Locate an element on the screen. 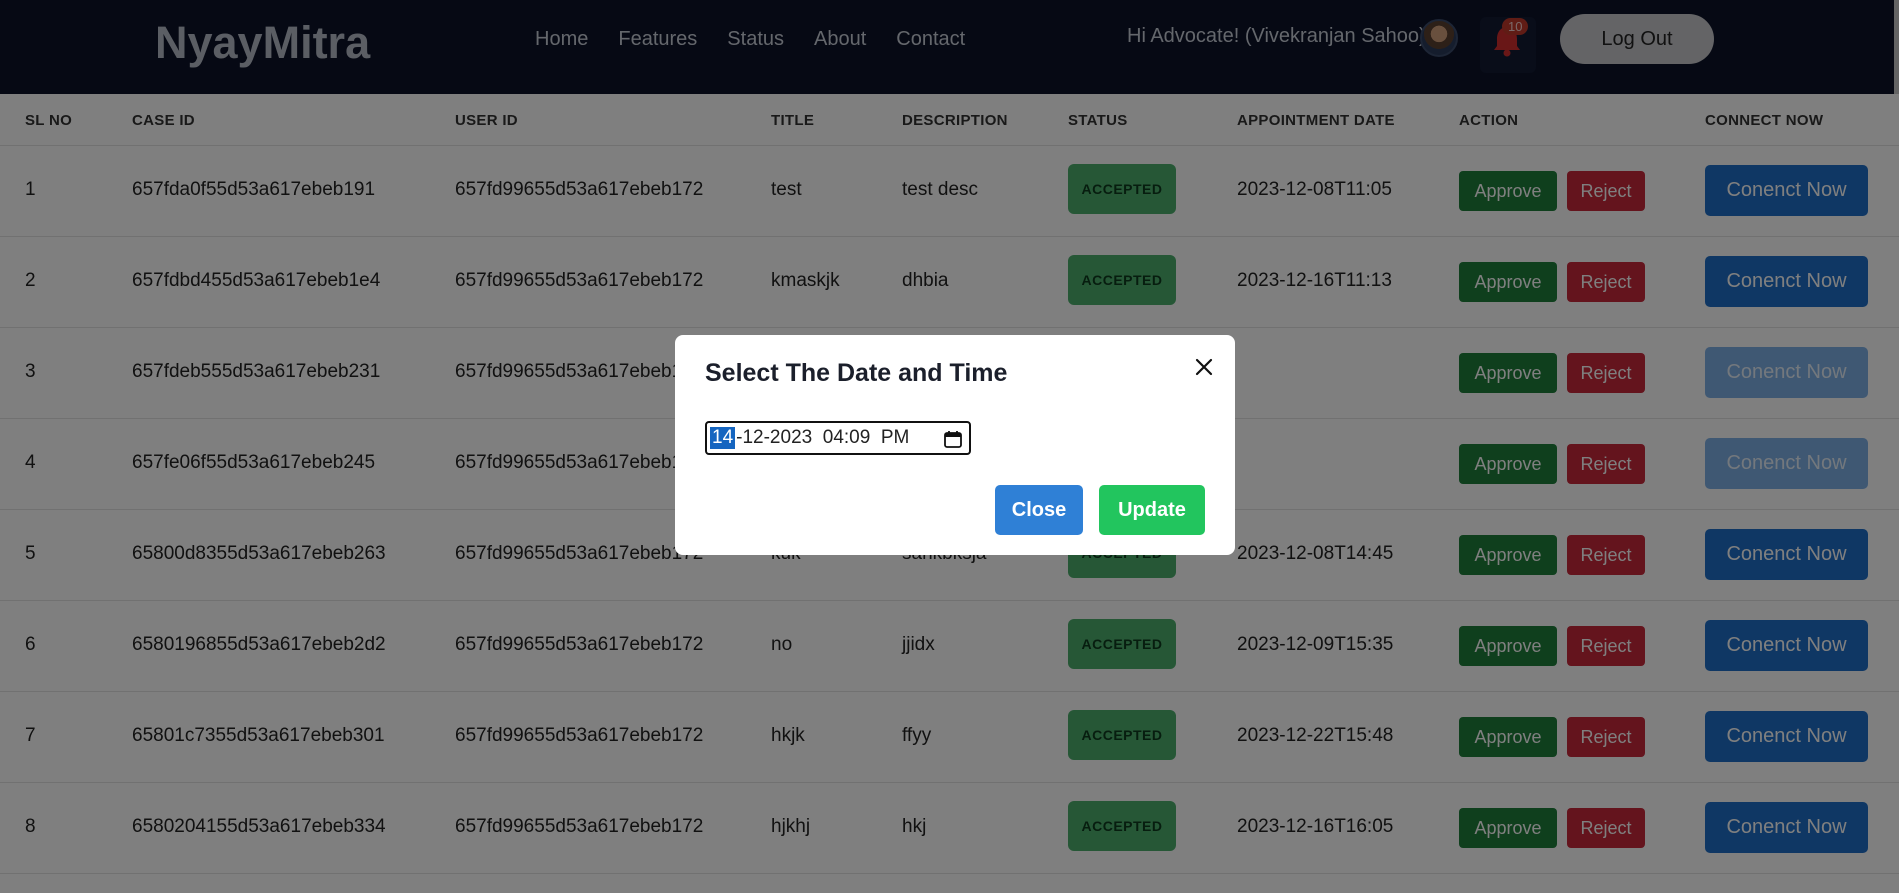 The height and width of the screenshot is (893, 1899). close-icon is located at coordinates (1204, 367).